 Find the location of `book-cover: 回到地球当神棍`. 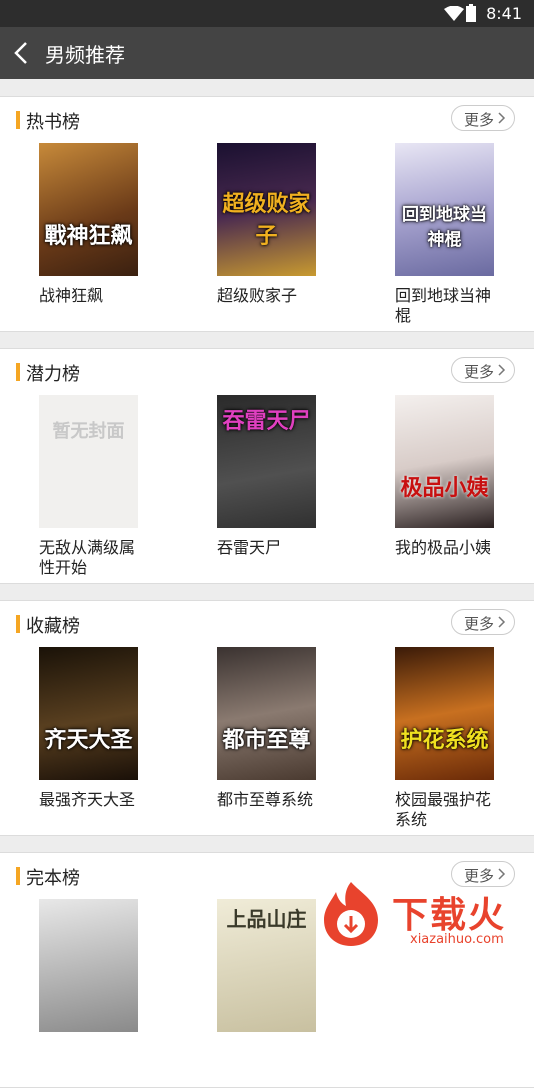

book-cover: 回到地球当神棍 is located at coordinates (444, 209).